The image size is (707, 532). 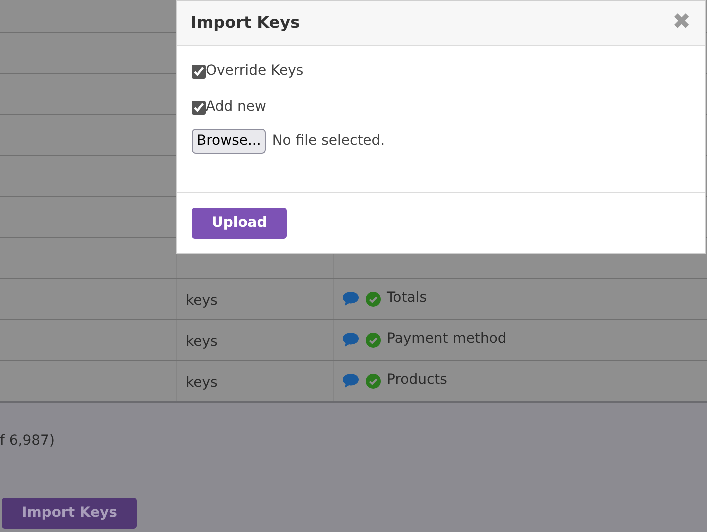 What do you see at coordinates (28, 441) in the screenshot?
I see `pagination-text: f 6,987)` at bounding box center [28, 441].